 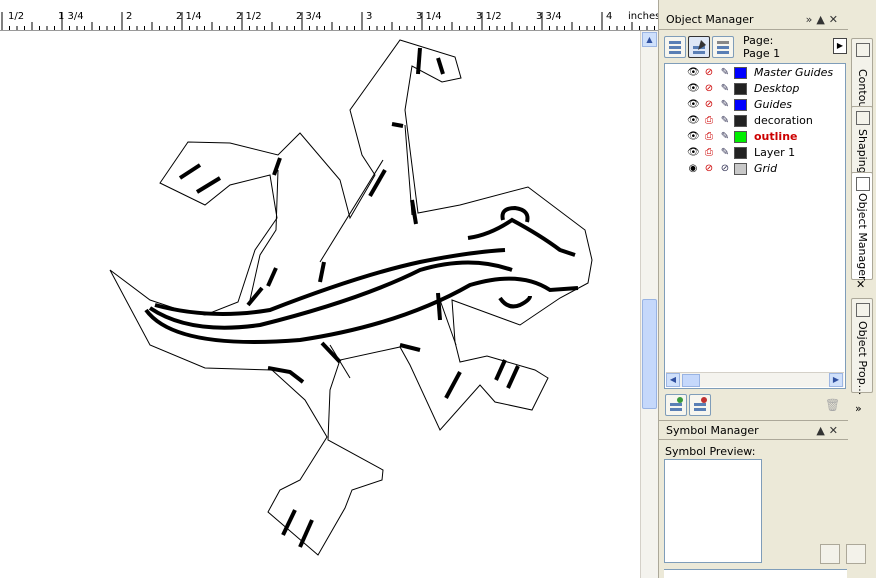 I want to click on layer-row: 👁 ⊘ ✎ Desktop, so click(x=755, y=89).